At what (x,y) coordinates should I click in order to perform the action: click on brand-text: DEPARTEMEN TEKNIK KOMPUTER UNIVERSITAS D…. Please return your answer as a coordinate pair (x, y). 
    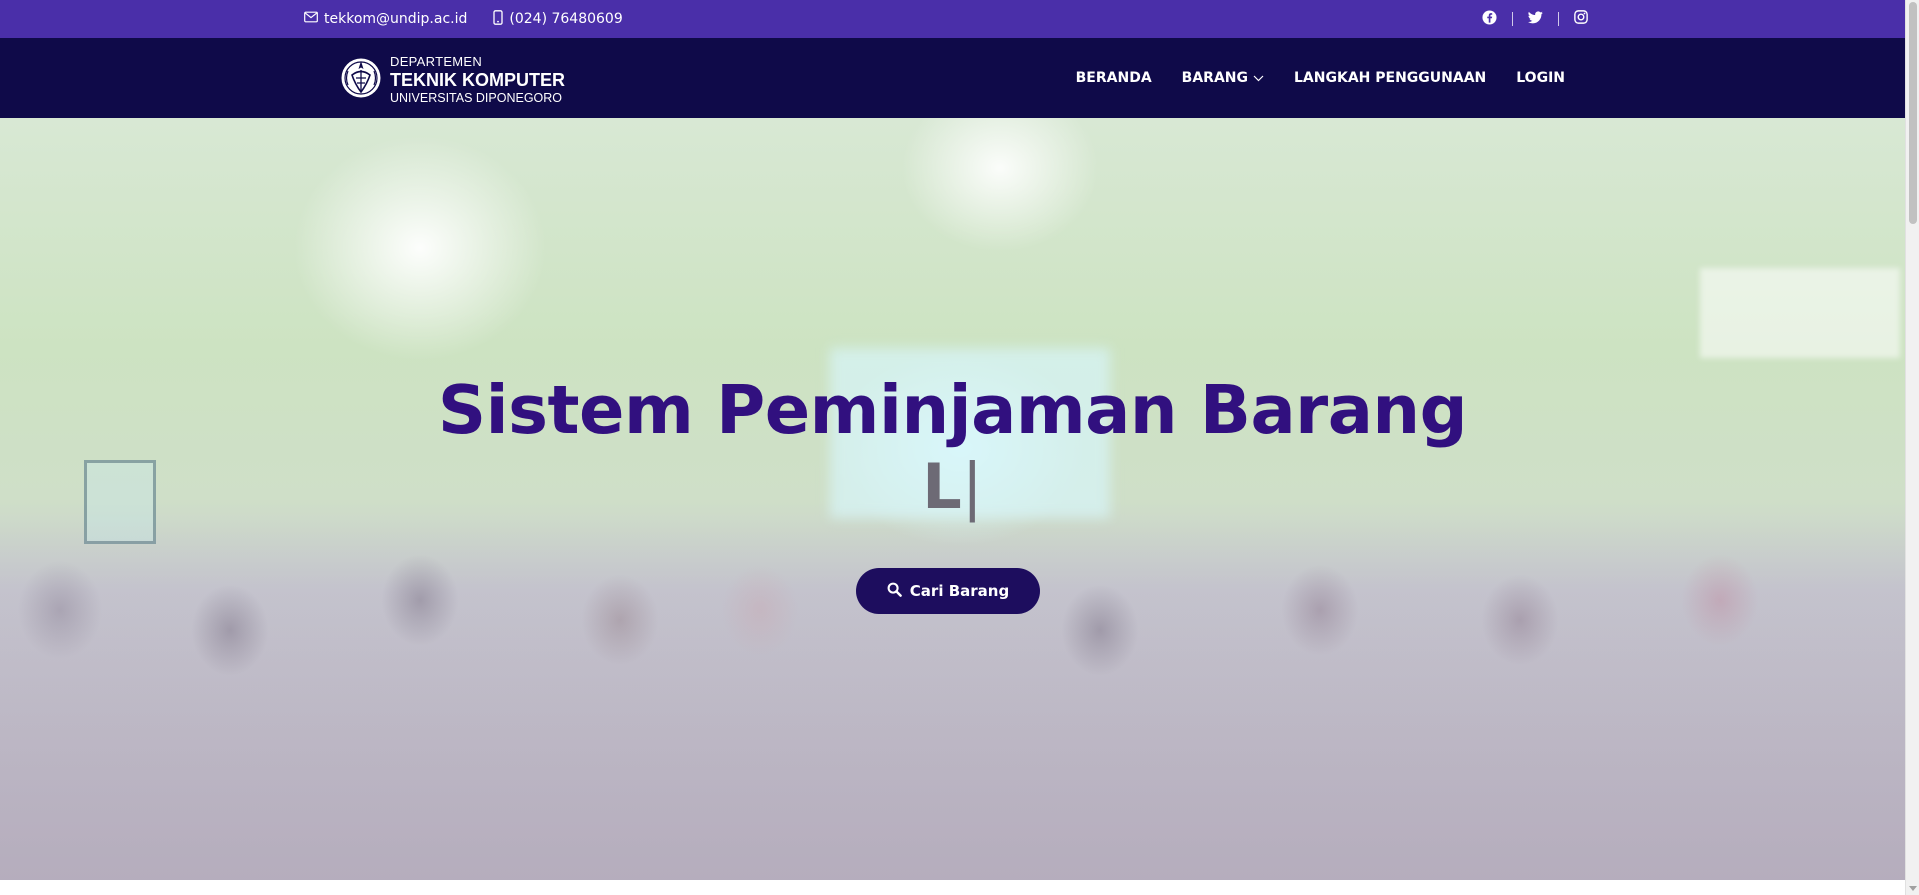
    Looking at the image, I should click on (477, 80).